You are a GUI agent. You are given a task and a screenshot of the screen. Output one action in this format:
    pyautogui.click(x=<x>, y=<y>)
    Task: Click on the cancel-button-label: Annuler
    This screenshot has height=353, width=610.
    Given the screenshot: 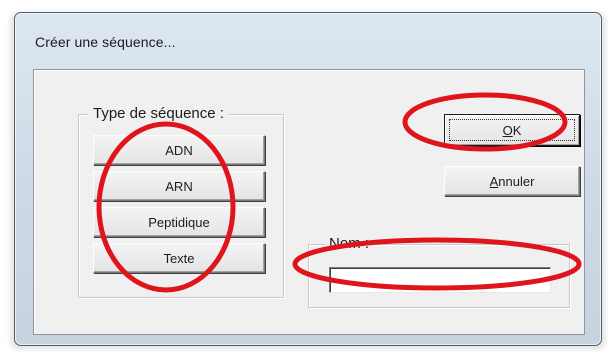 What is the action you would take?
    pyautogui.click(x=512, y=181)
    